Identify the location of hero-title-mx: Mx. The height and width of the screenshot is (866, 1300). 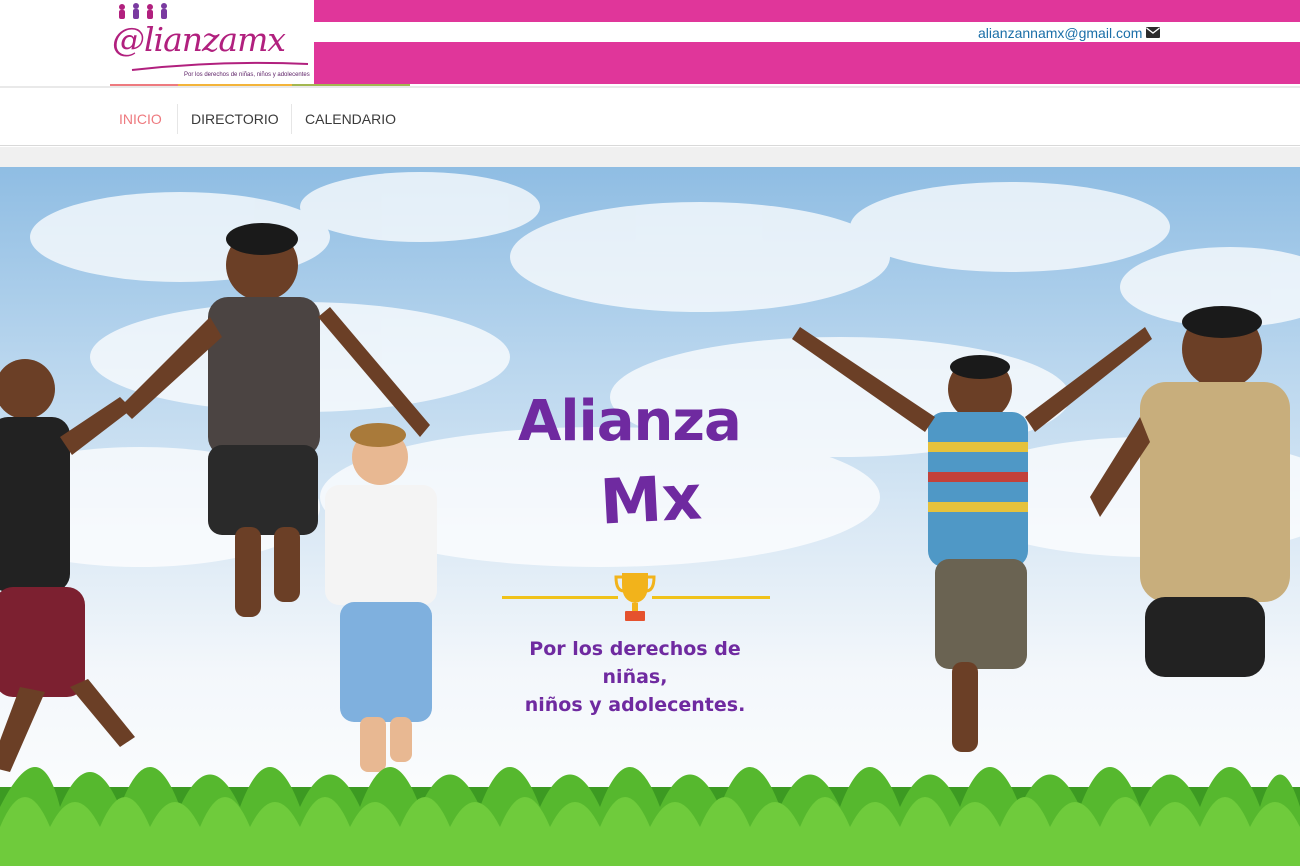
(651, 499).